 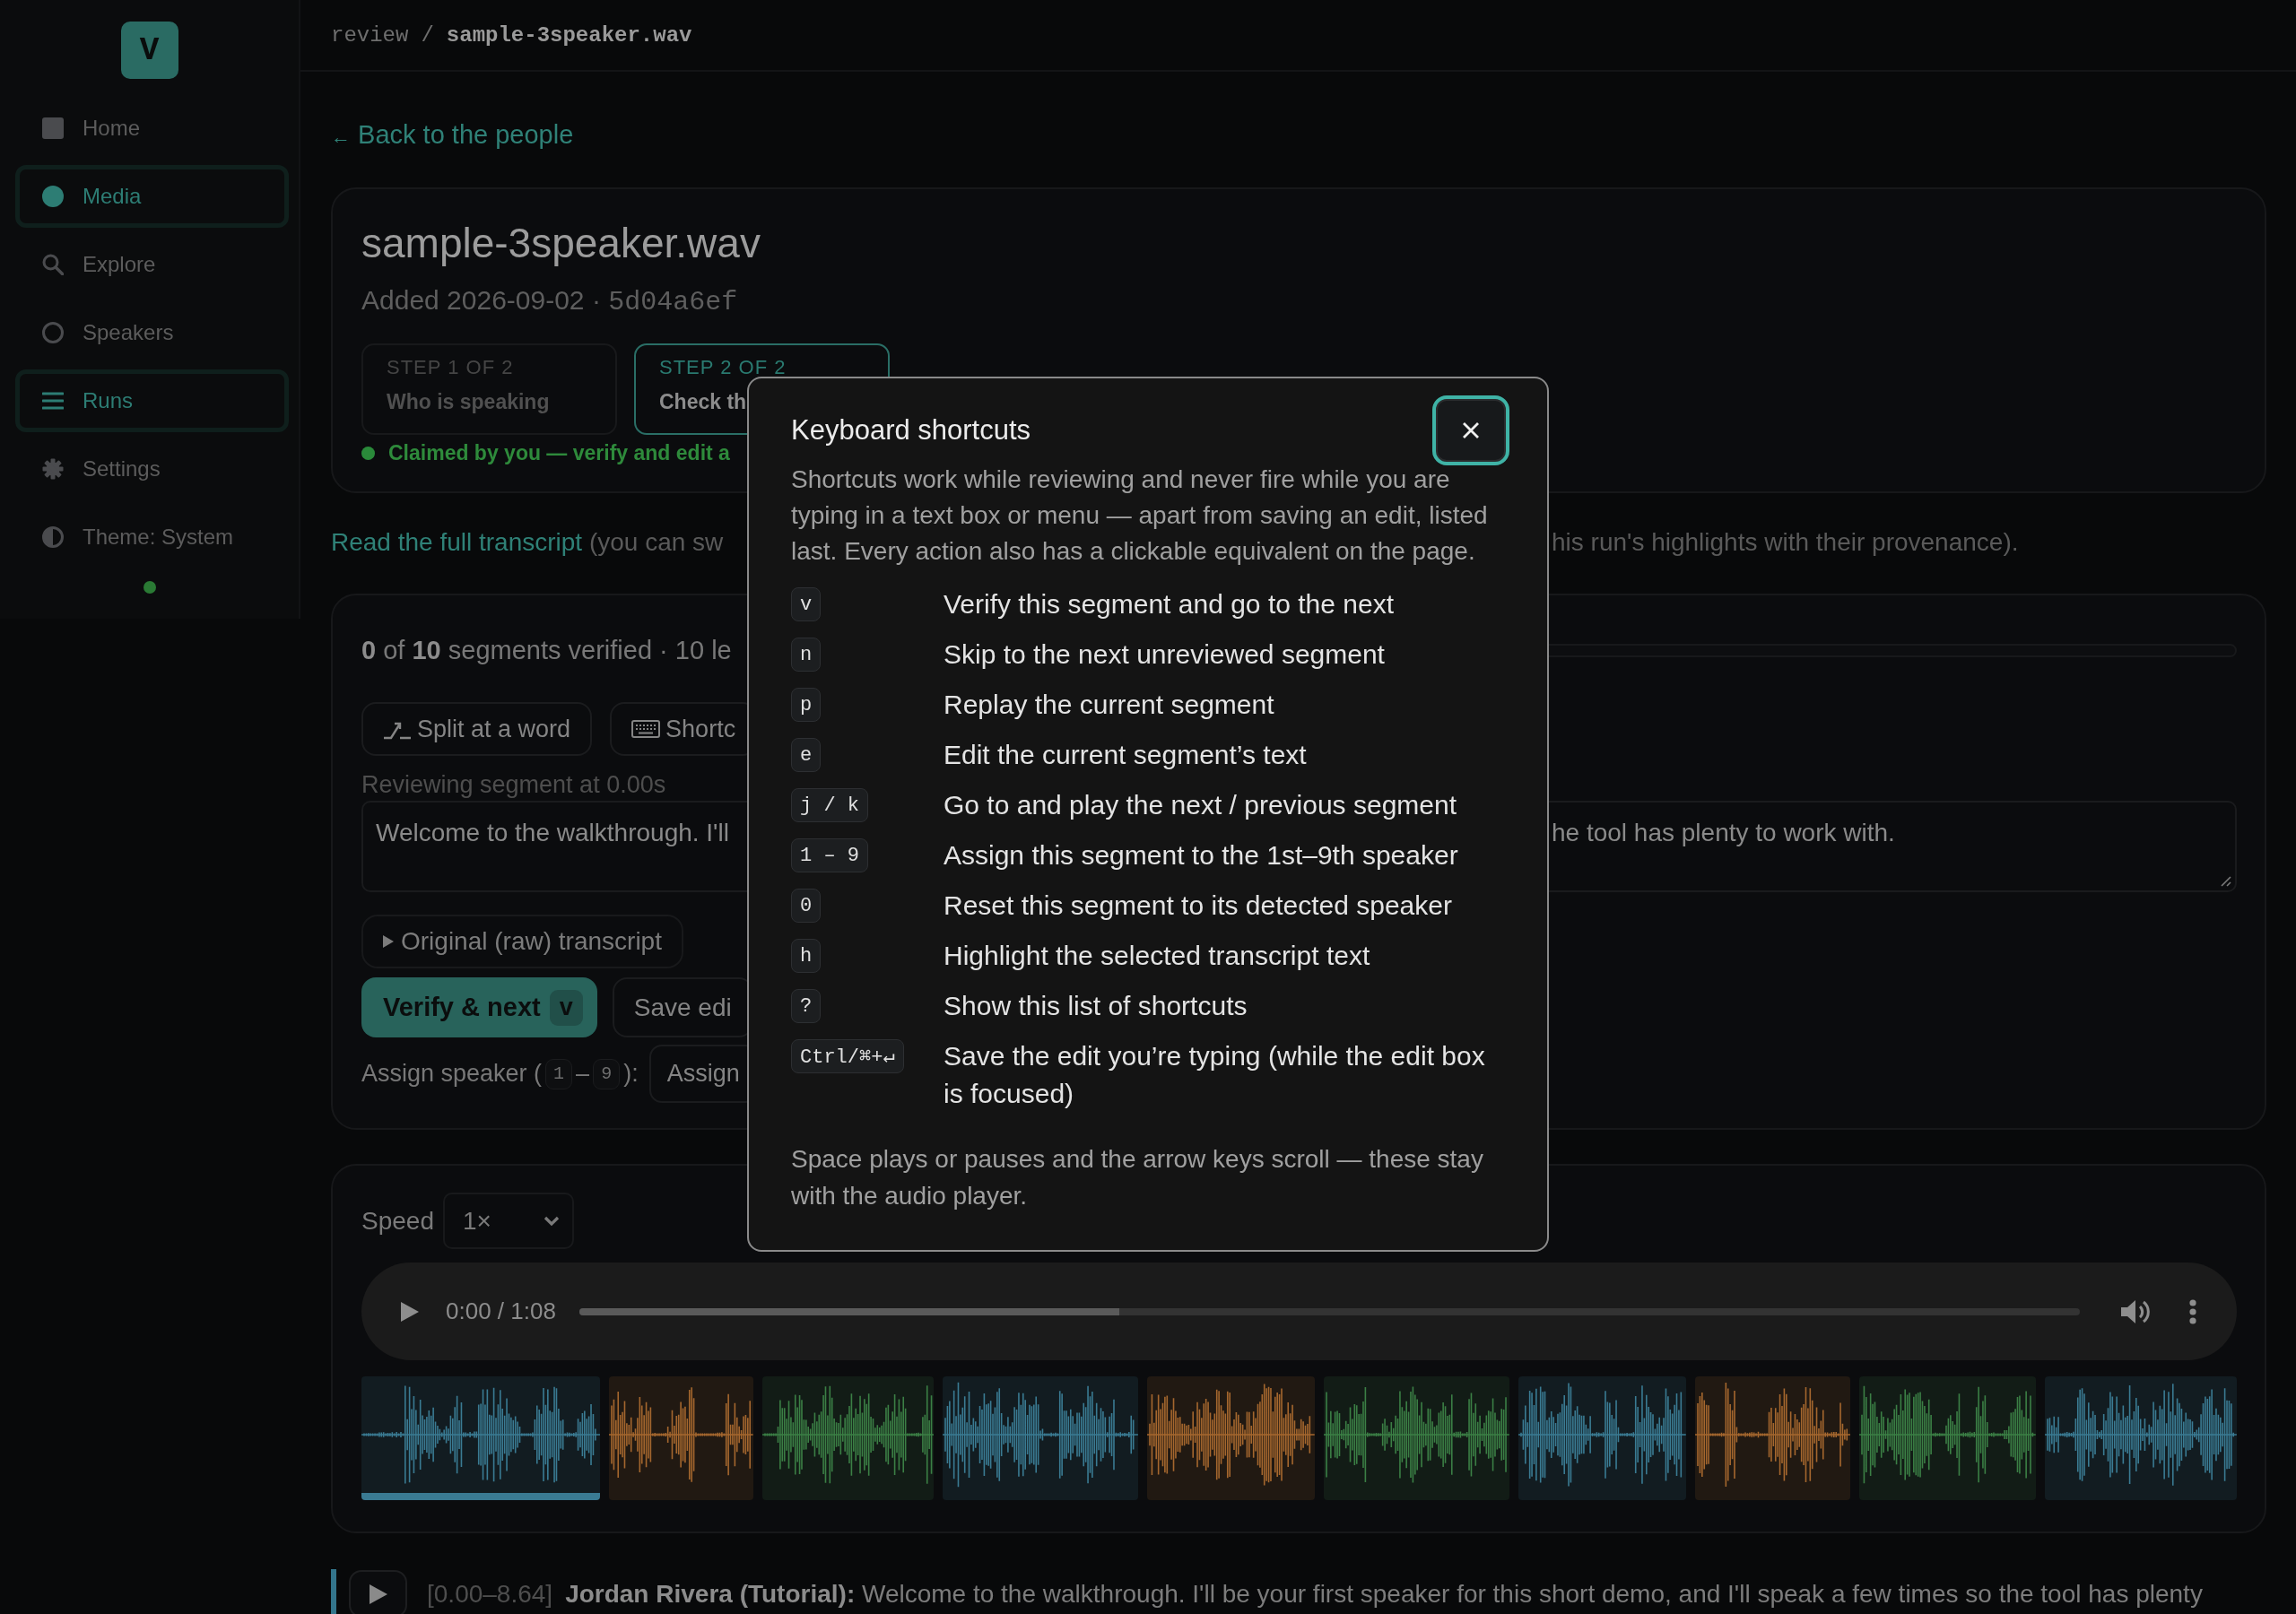 What do you see at coordinates (1384, 1594) in the screenshot?
I see `transcript-line: Jordan Rivera (Tutorial): Welcome to the walkthrough. I'll be your first speaker for this short demo, and I'll speak a few times so the tool has plenty` at bounding box center [1384, 1594].